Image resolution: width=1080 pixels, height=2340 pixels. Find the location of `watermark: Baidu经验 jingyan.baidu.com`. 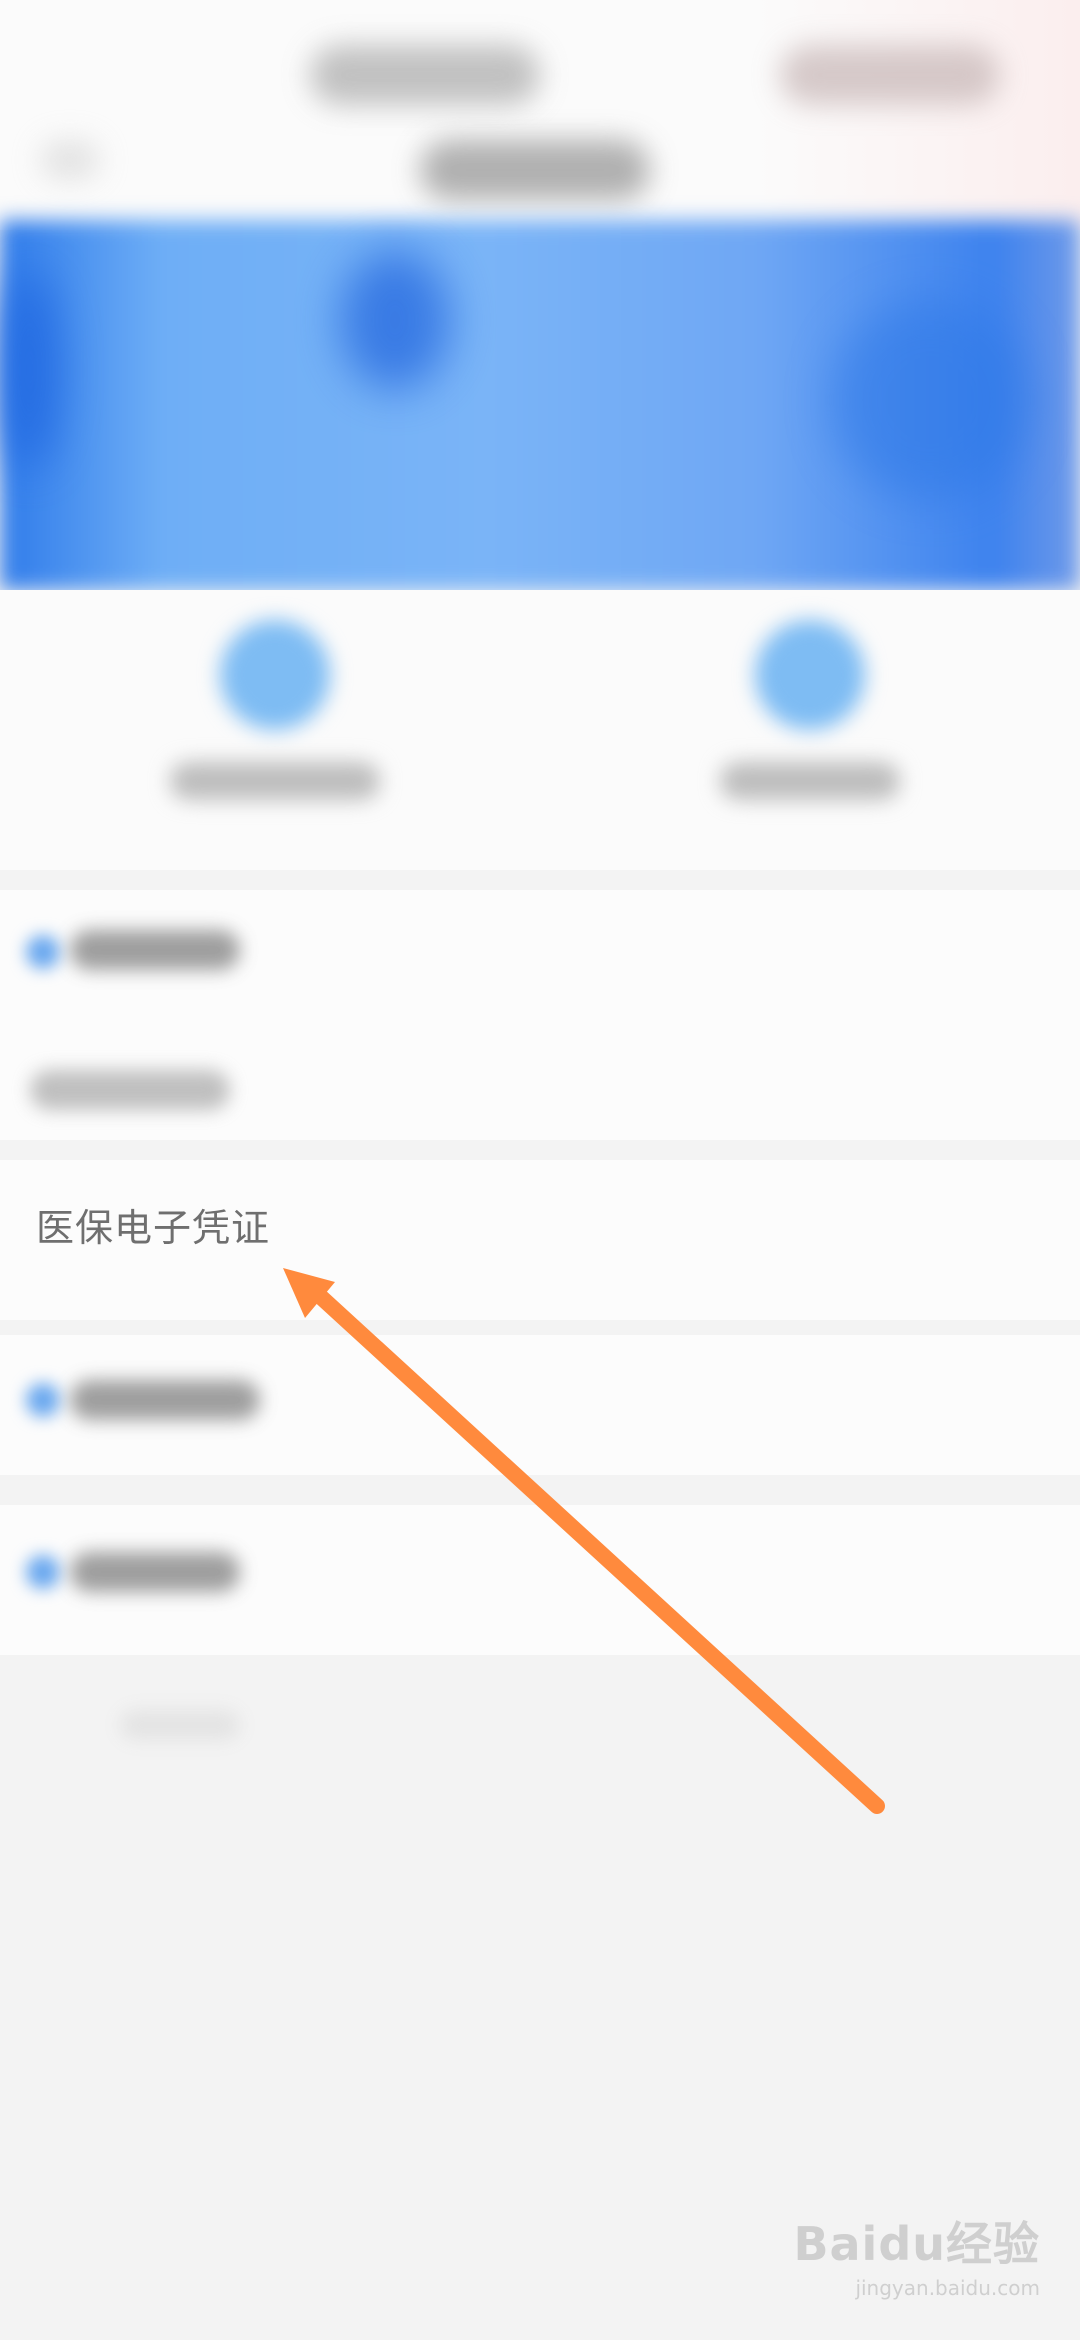

watermark: Baidu经验 jingyan.baidu.com is located at coordinates (916, 2254).